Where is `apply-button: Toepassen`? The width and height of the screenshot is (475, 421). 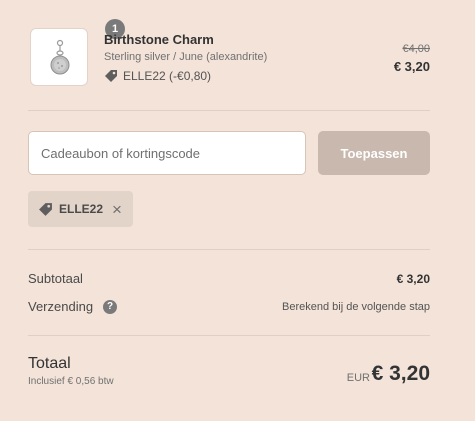 apply-button: Toepassen is located at coordinates (374, 153).